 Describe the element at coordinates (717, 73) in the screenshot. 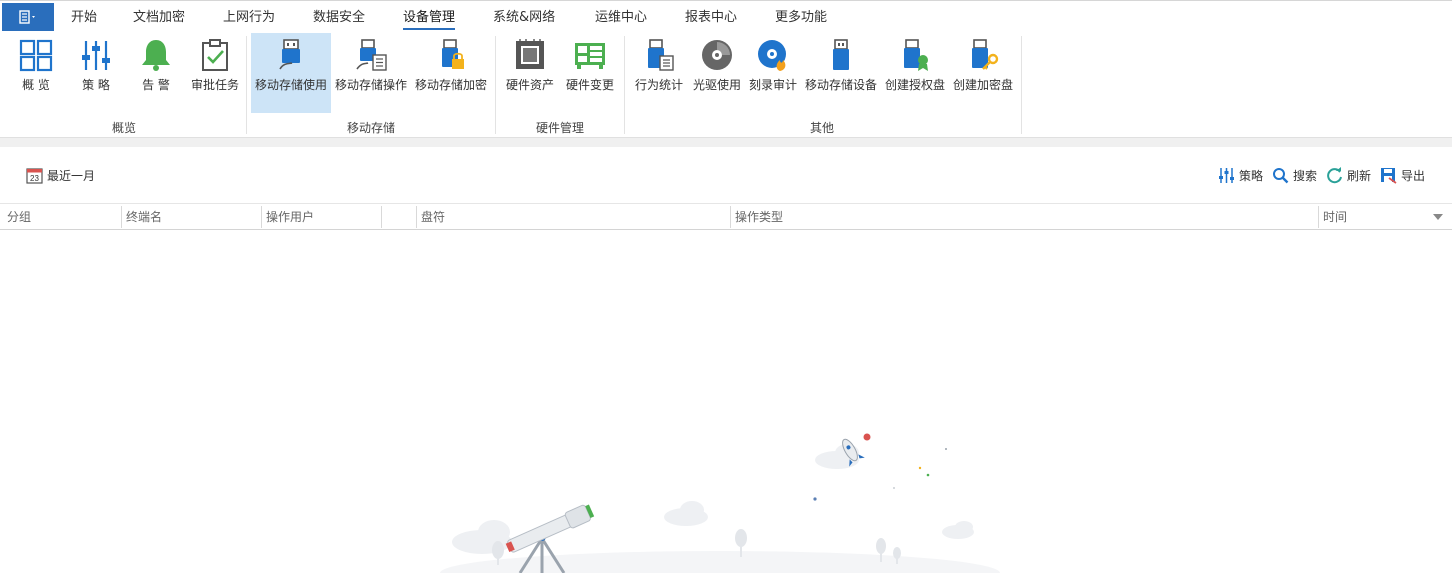

I see `ribbon-cdrom-usage-button: 光驱使用` at that location.